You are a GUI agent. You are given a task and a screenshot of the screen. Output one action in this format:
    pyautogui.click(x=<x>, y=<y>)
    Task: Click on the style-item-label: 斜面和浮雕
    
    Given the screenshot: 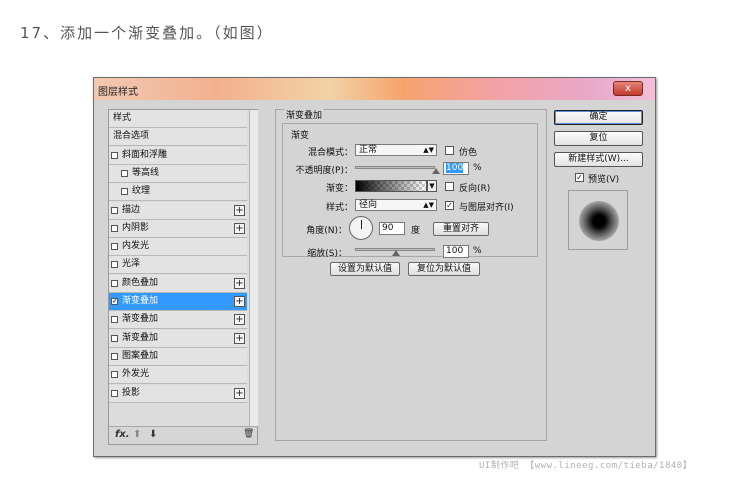 What is the action you would take?
    pyautogui.click(x=145, y=154)
    